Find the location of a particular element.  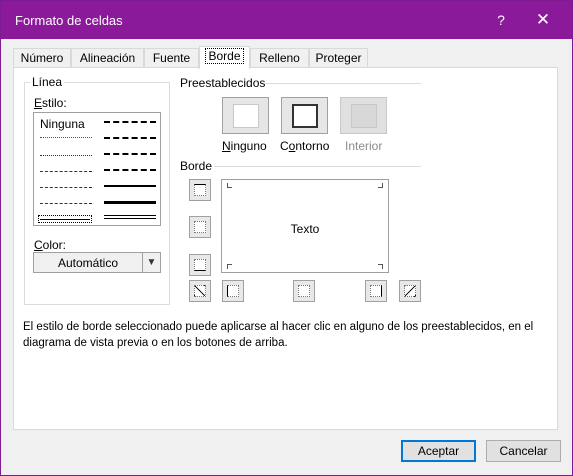

style-option-slant-dash-dot is located at coordinates (130, 138).